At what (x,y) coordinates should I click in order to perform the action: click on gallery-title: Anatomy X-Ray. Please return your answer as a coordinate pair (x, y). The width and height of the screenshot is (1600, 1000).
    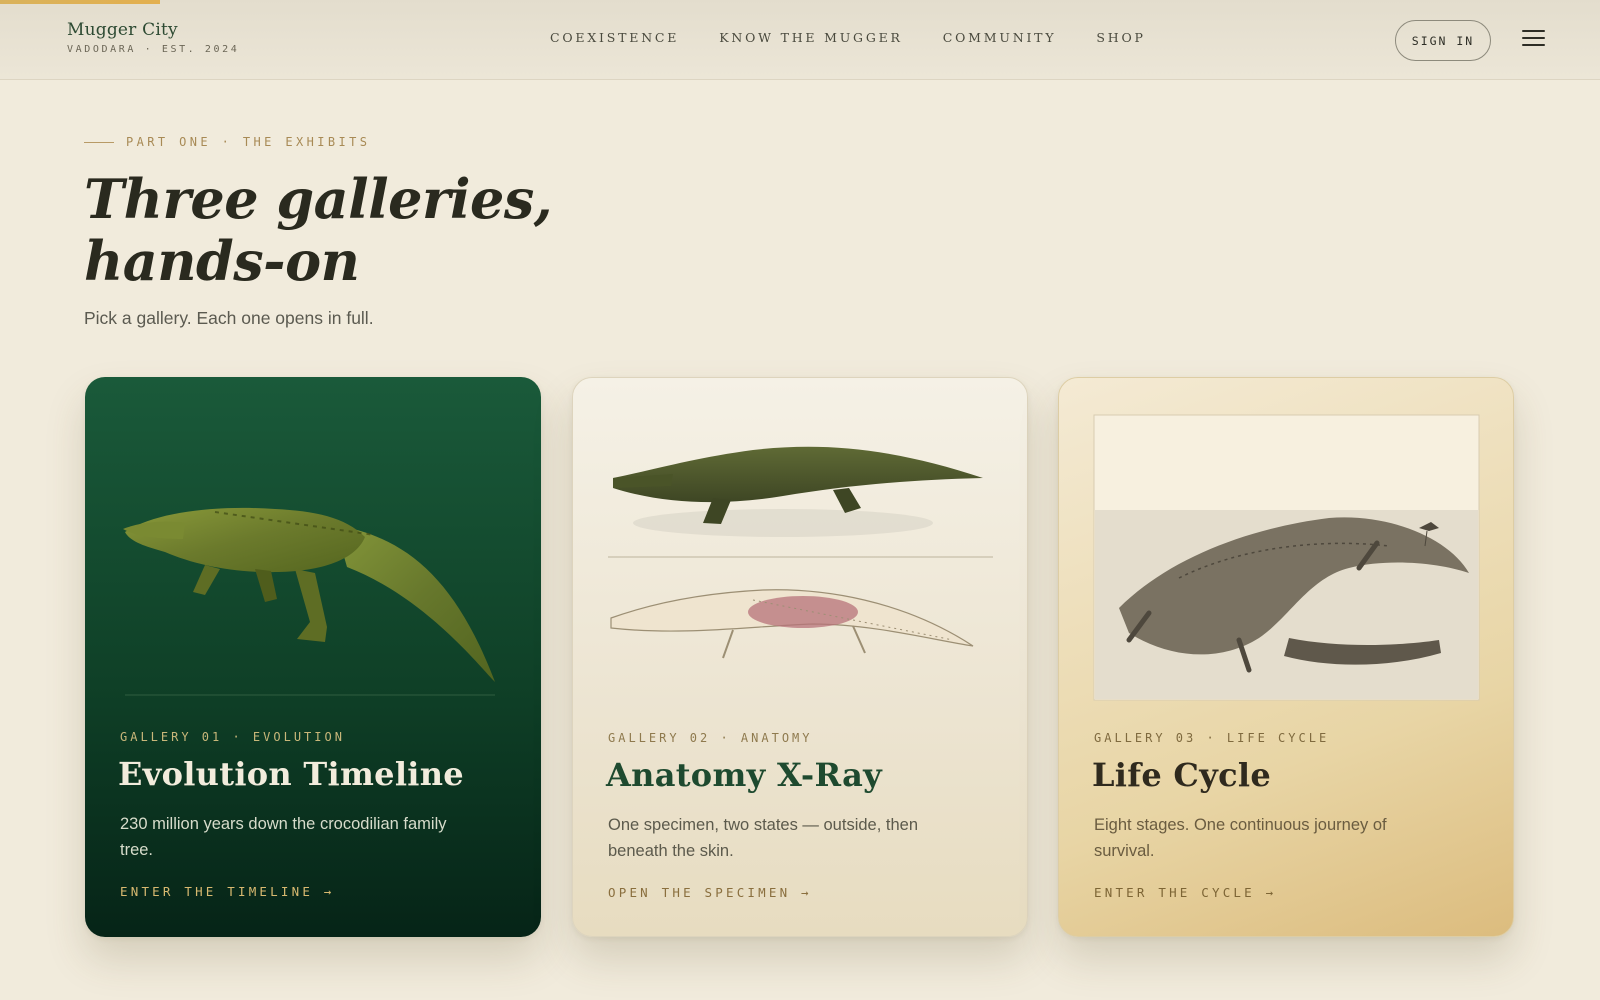
    Looking at the image, I should click on (744, 775).